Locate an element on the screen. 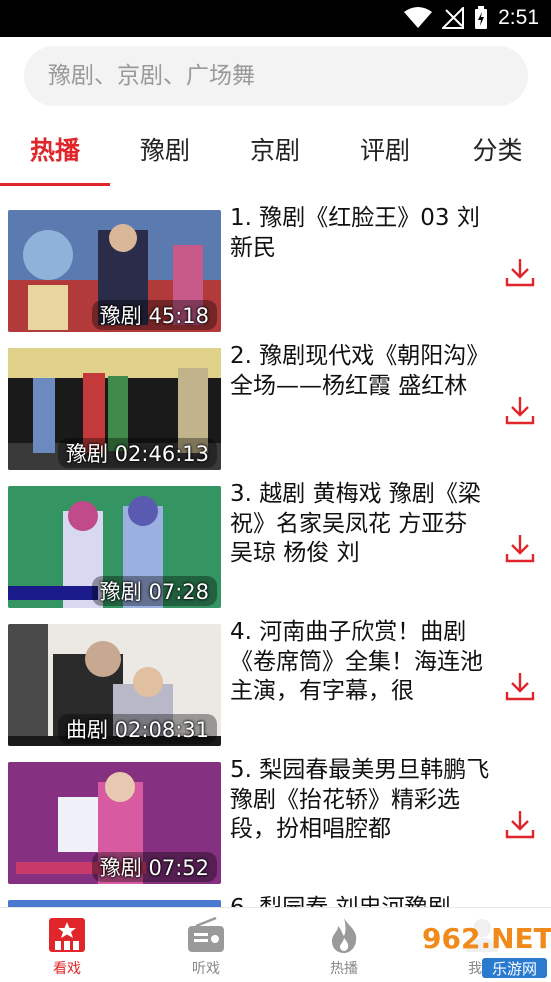 The height and width of the screenshot is (982, 551). video-thumbnail: 曲剧 02:08:31 is located at coordinates (114, 685).